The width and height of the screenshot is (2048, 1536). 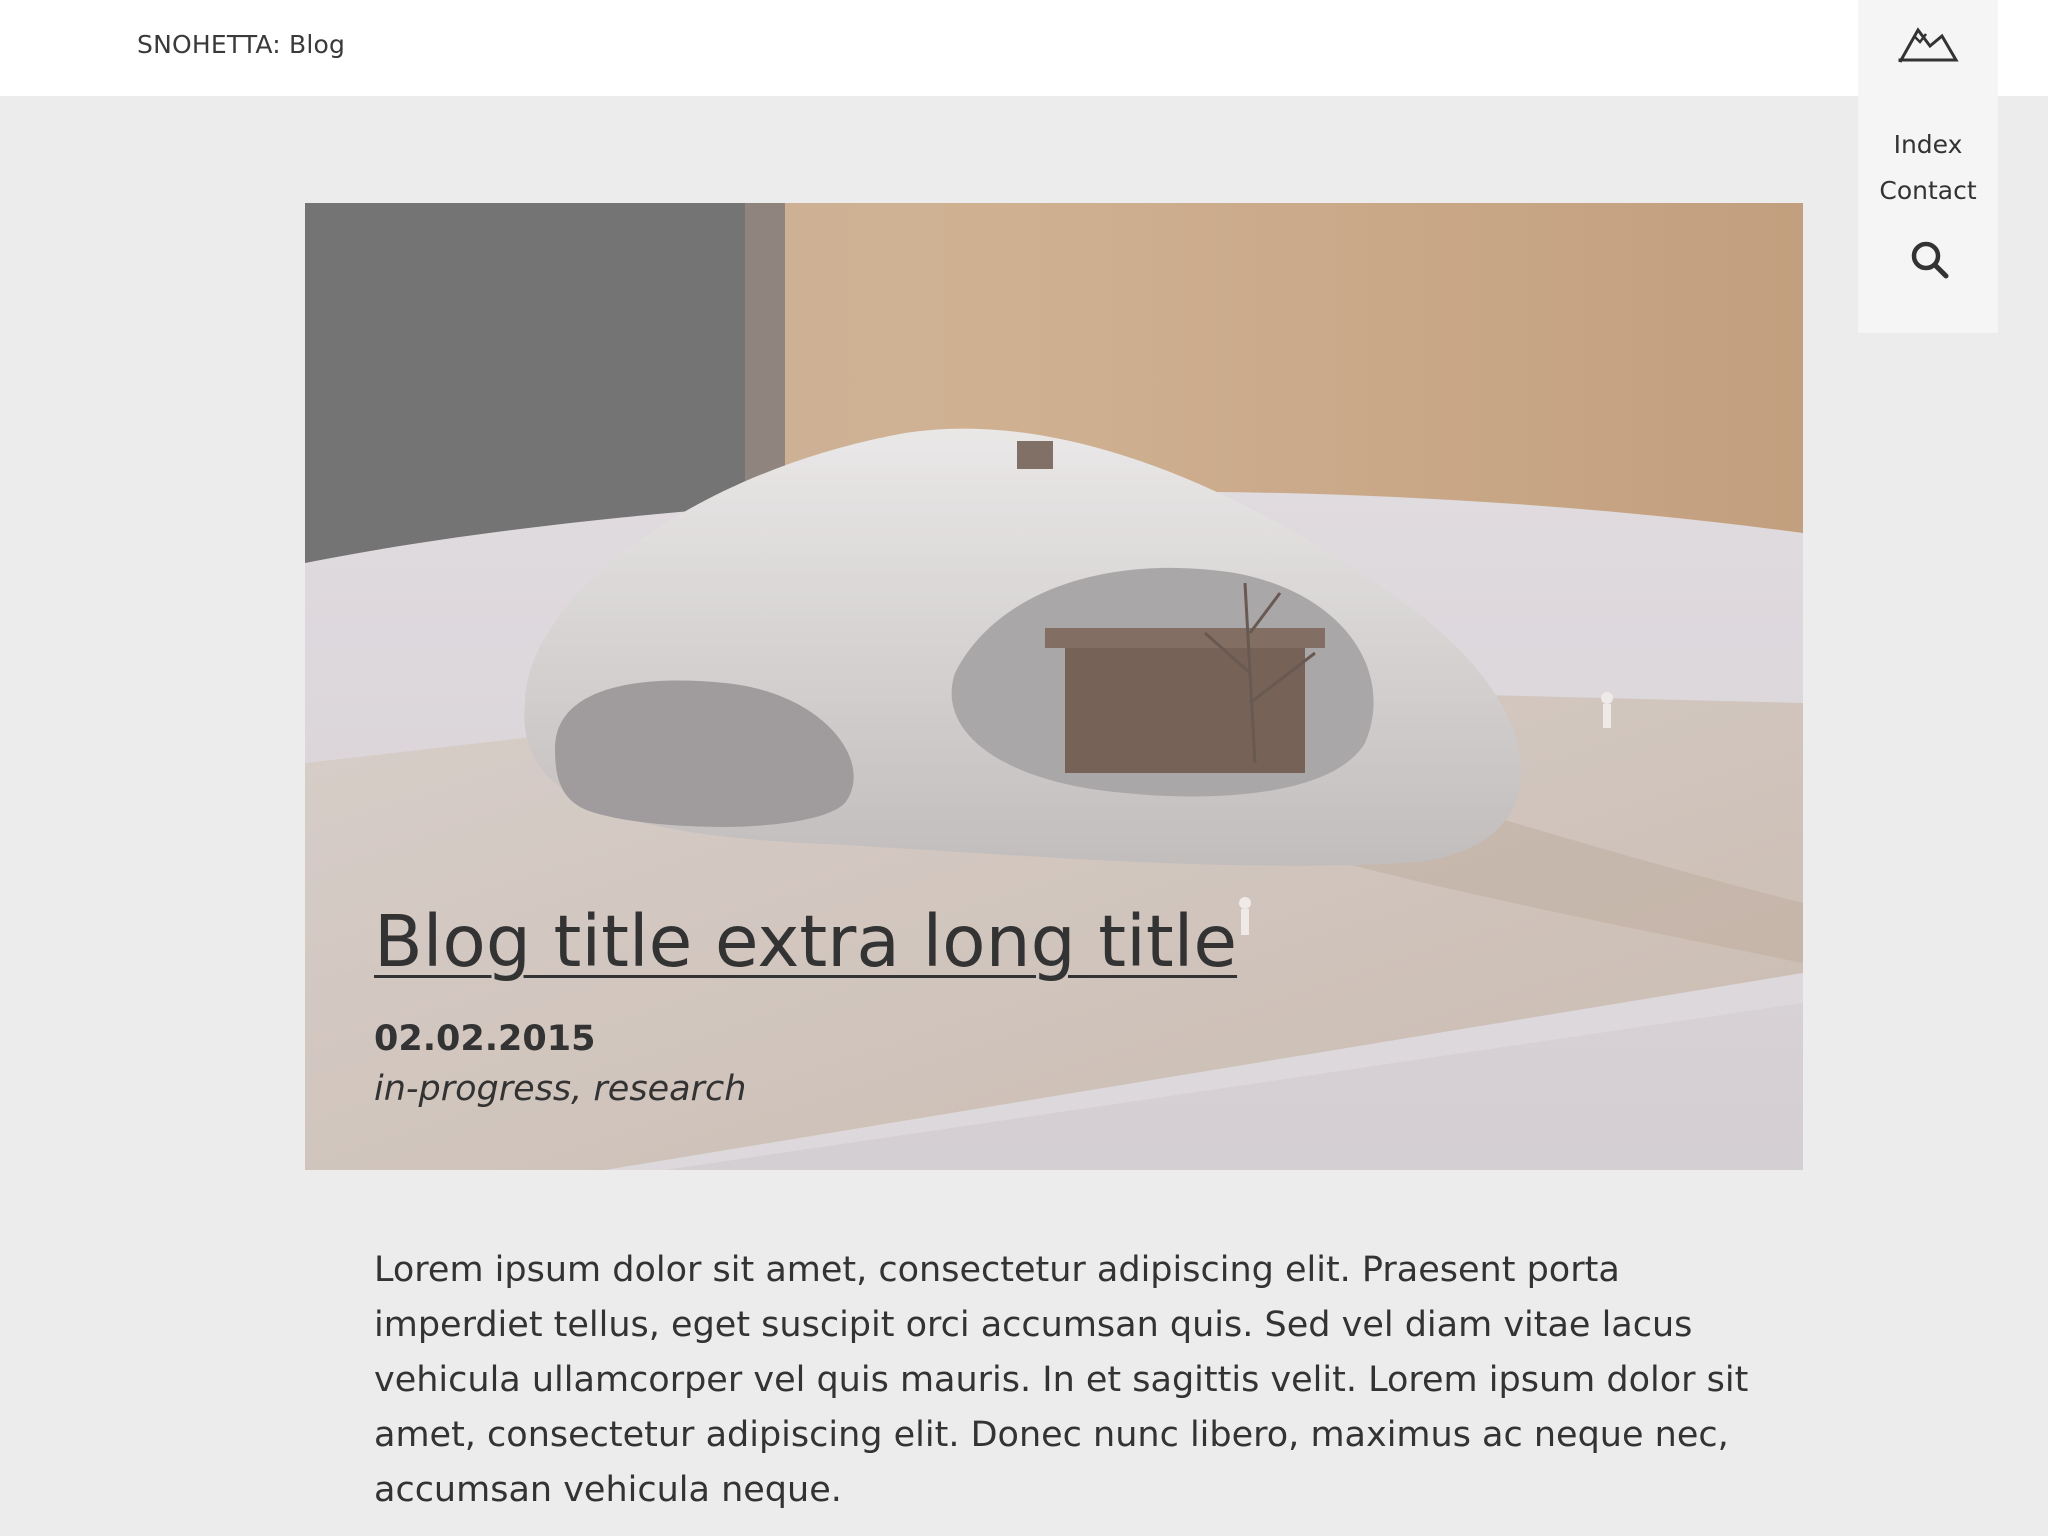 I want to click on site-title-link: SNOHETTA: Blog, so click(x=241, y=44).